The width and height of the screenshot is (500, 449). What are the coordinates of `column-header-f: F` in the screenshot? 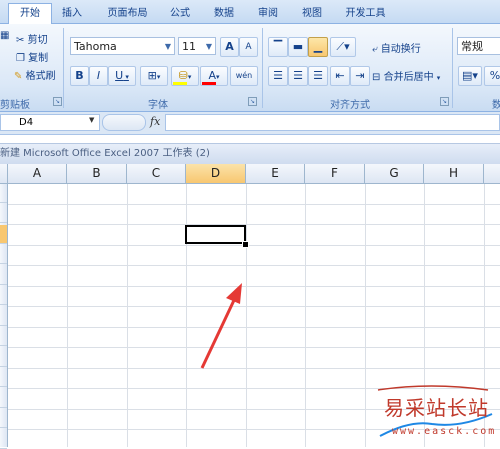 It's located at (335, 173).